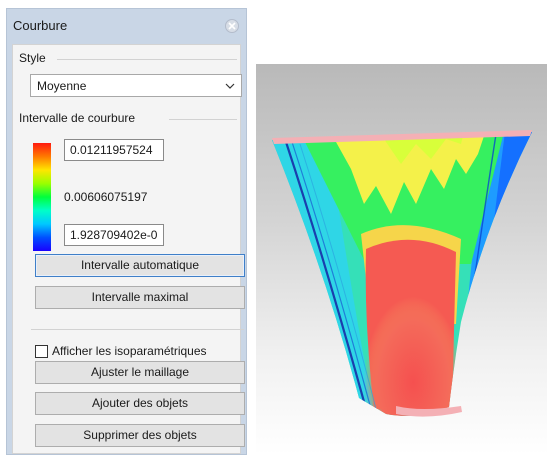 The width and height of the screenshot is (547, 455). What do you see at coordinates (230, 86) in the screenshot?
I see `chevron-down-icon` at bounding box center [230, 86].